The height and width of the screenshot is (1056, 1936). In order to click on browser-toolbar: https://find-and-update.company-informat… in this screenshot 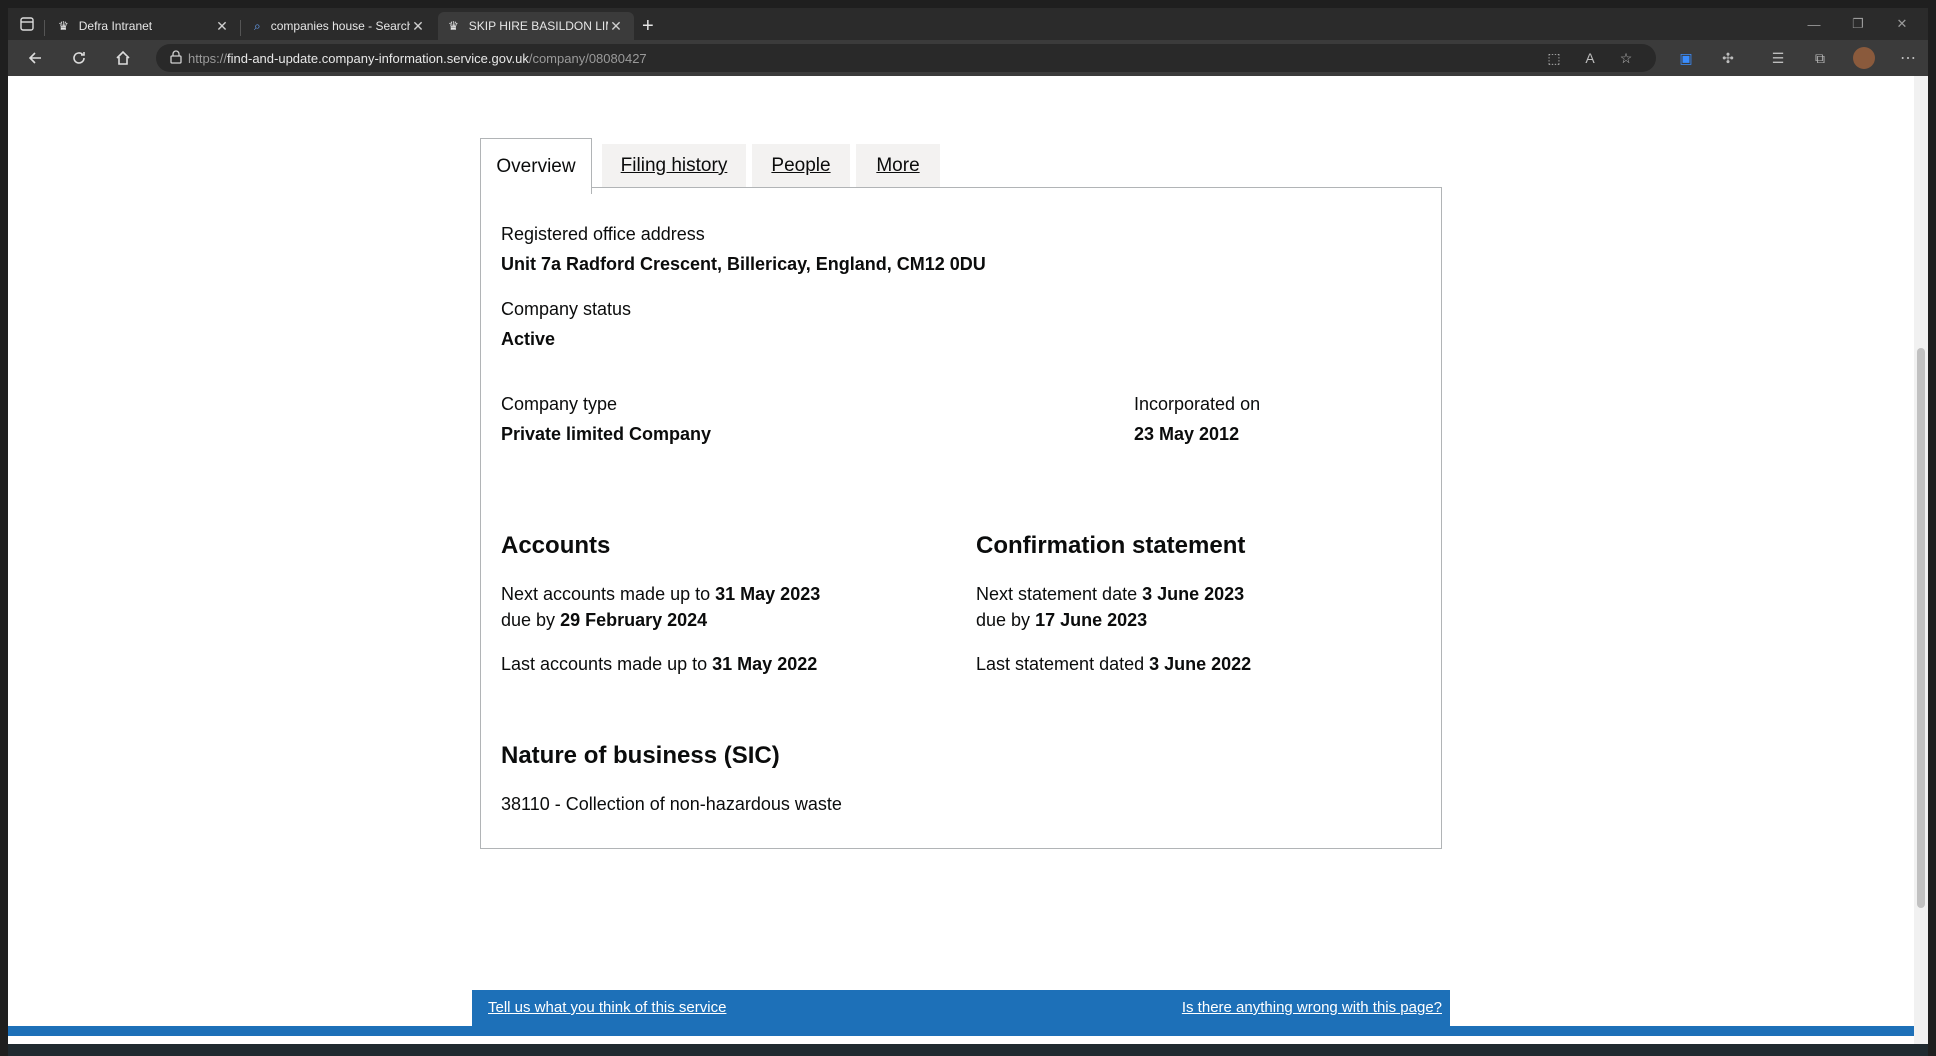, I will do `click(968, 58)`.